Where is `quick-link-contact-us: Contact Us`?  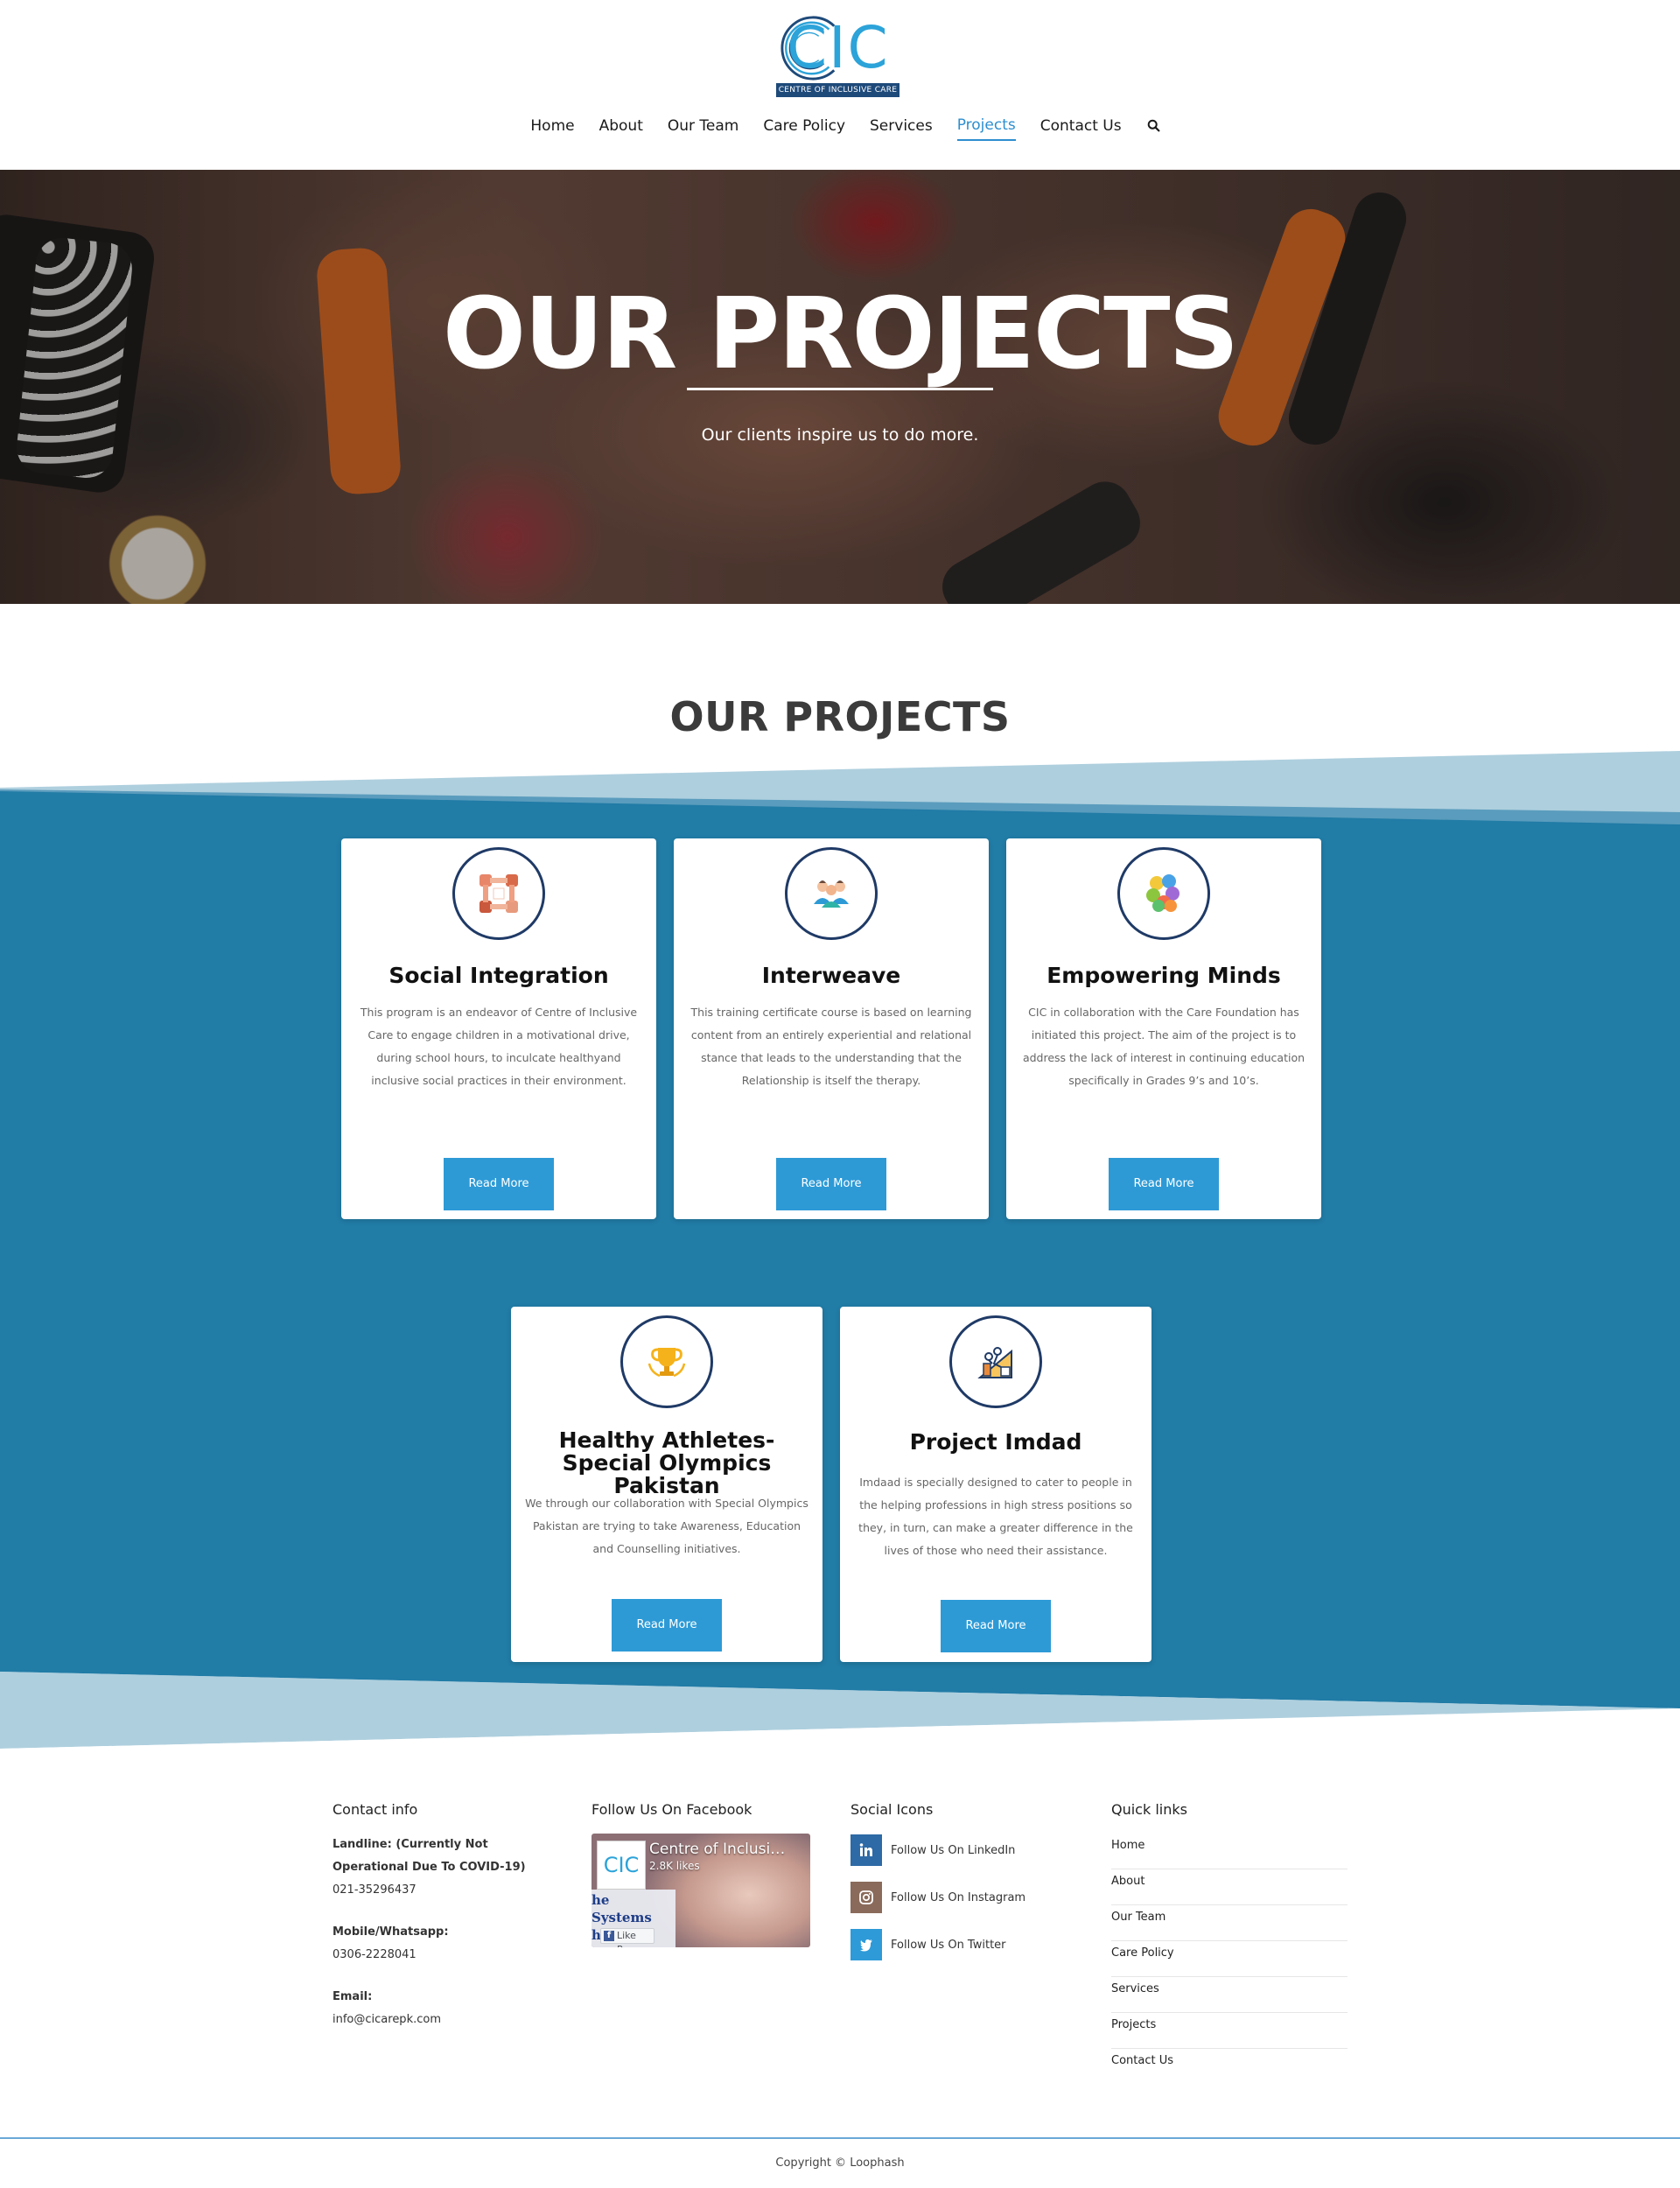 quick-link-contact-us: Contact Us is located at coordinates (1229, 2067).